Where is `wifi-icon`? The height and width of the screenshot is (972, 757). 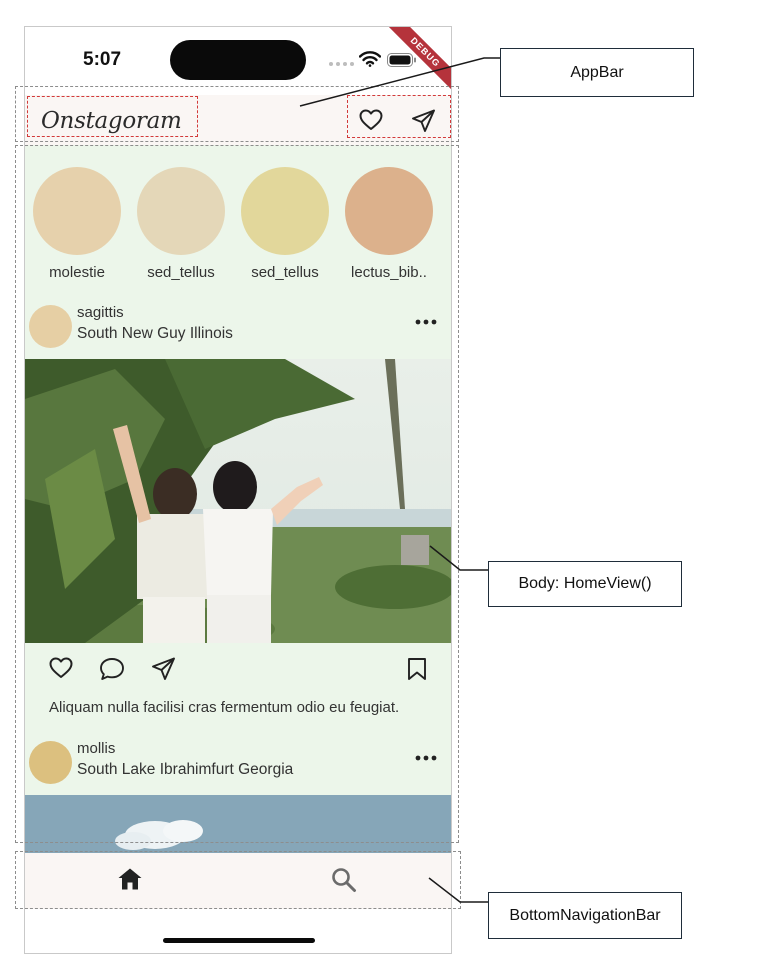 wifi-icon is located at coordinates (370, 59).